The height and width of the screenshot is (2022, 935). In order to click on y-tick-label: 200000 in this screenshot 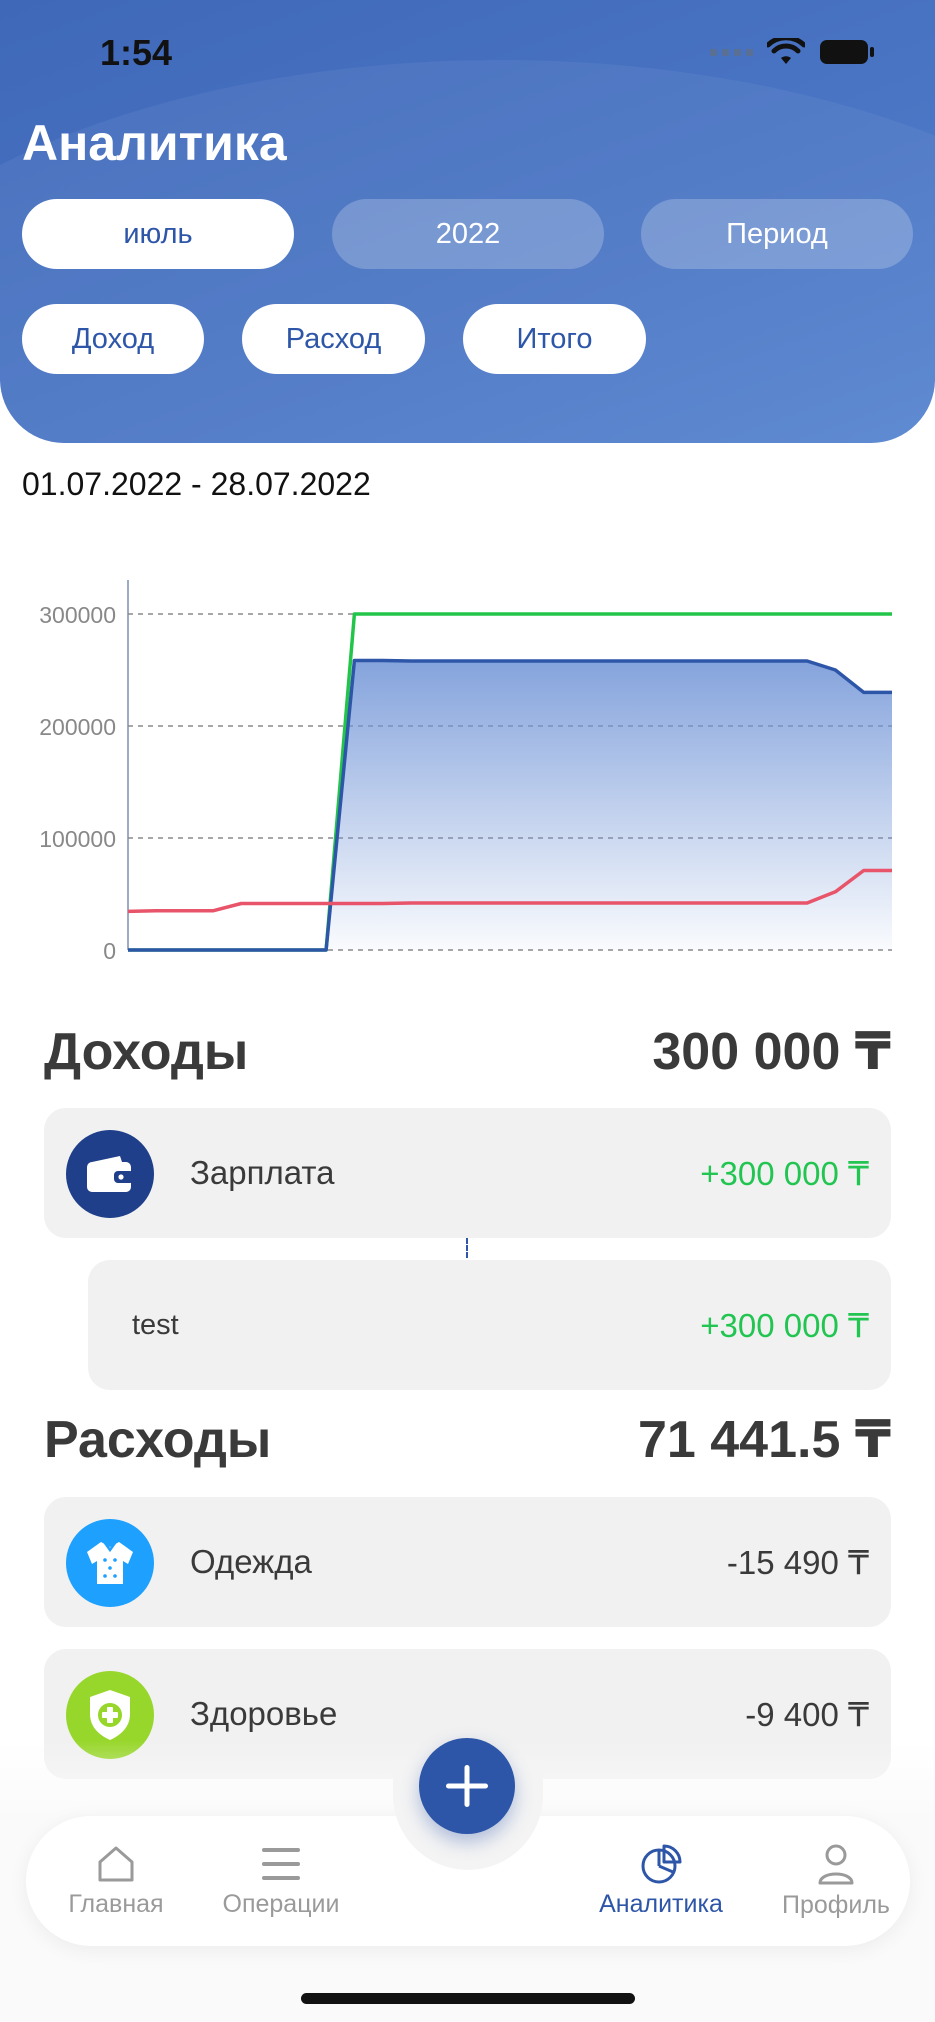, I will do `click(77, 727)`.